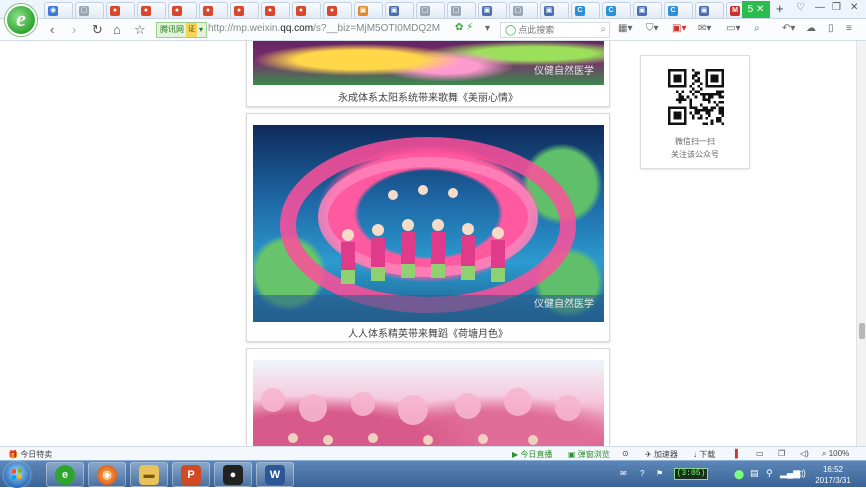 The image size is (866, 488). I want to click on tab-favicon-icon: ◉, so click(53, 10).